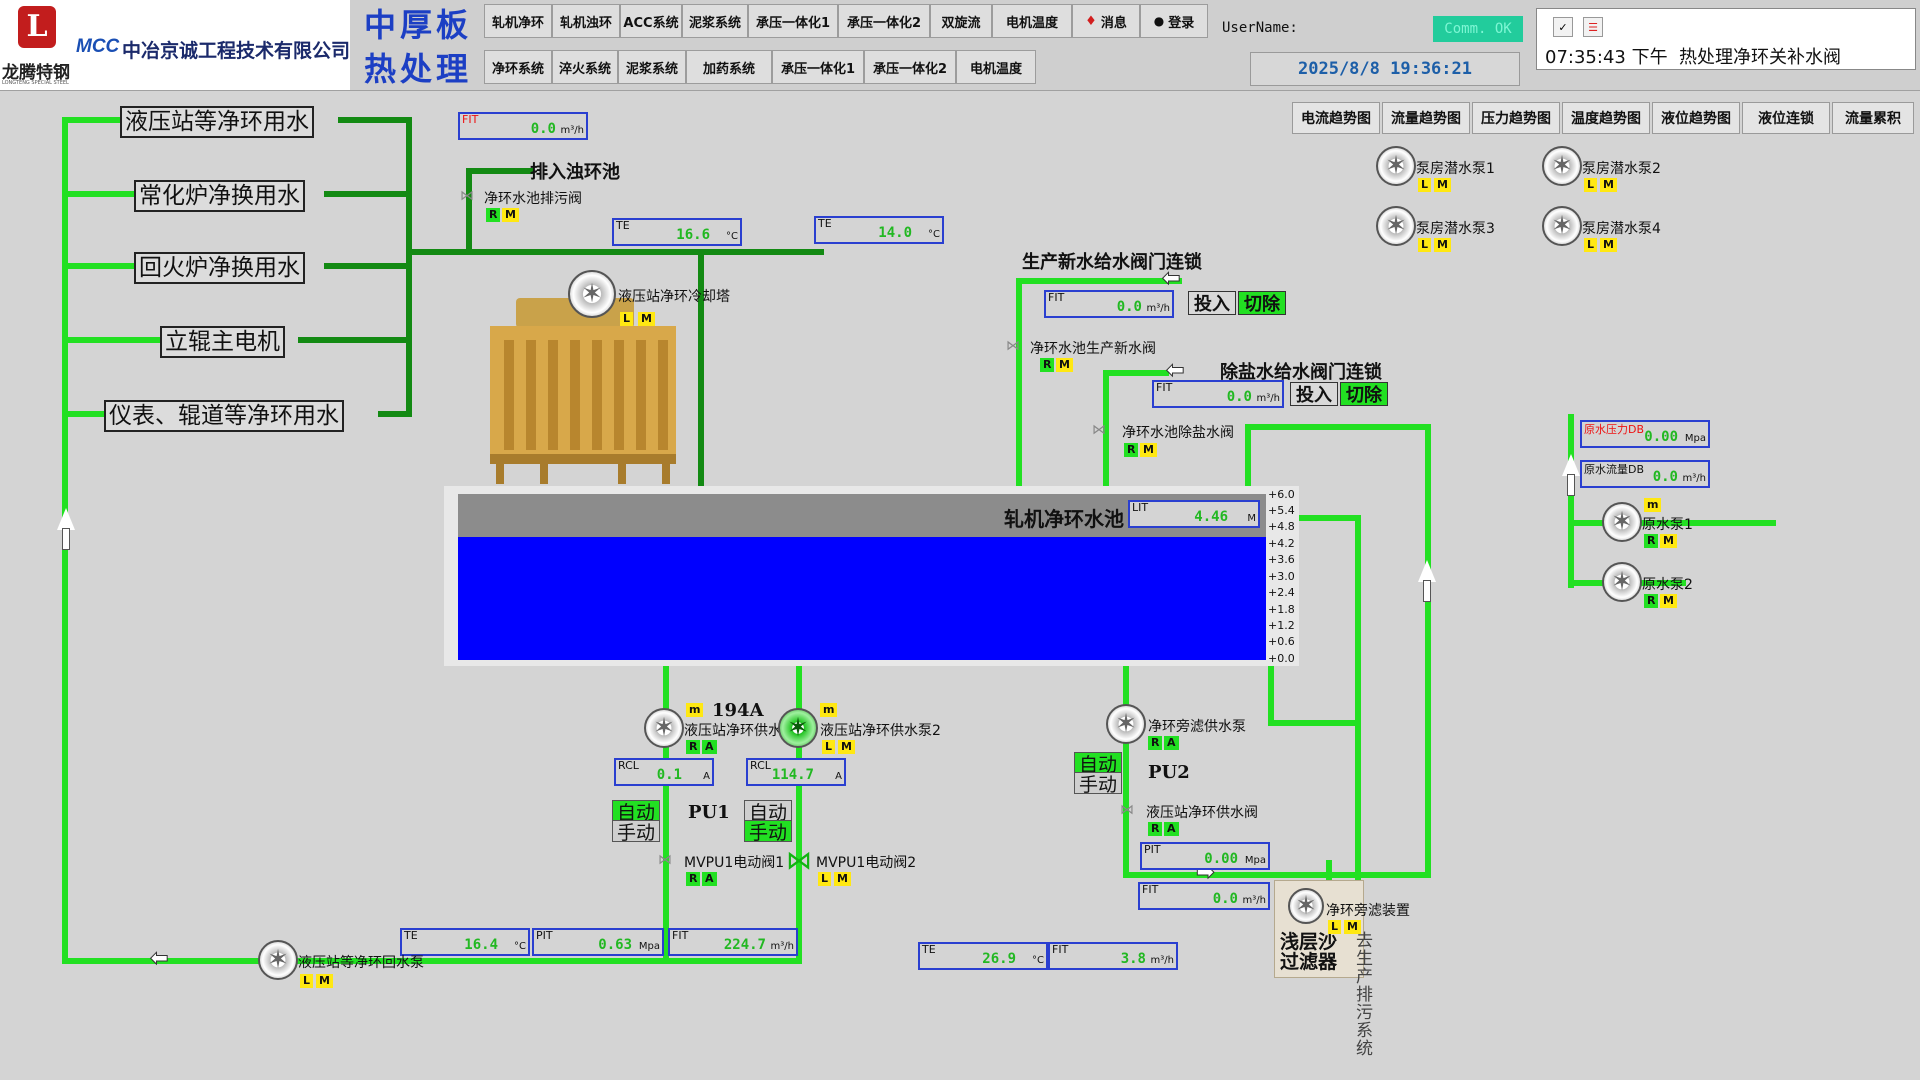 Image resolution: width=1920 pixels, height=1080 pixels. What do you see at coordinates (1099, 430) in the screenshot?
I see `desalt-valve-icon: ⋈` at bounding box center [1099, 430].